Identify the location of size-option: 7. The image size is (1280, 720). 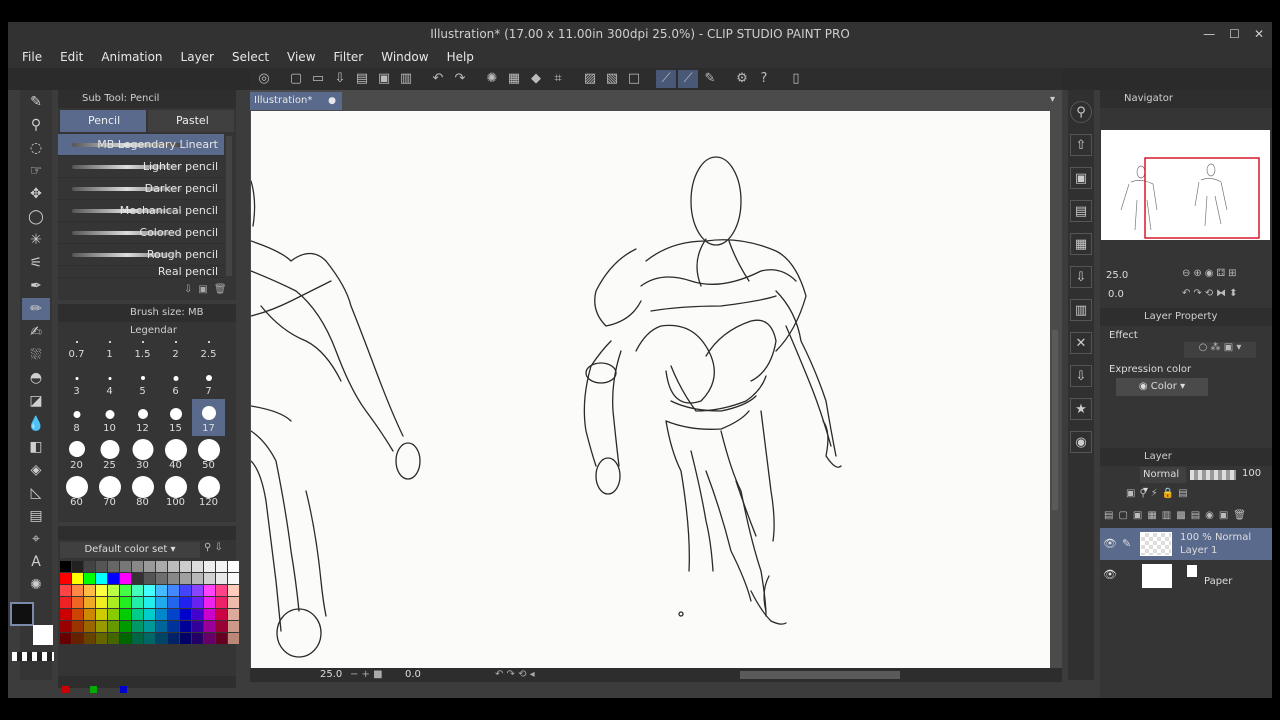
(208, 380).